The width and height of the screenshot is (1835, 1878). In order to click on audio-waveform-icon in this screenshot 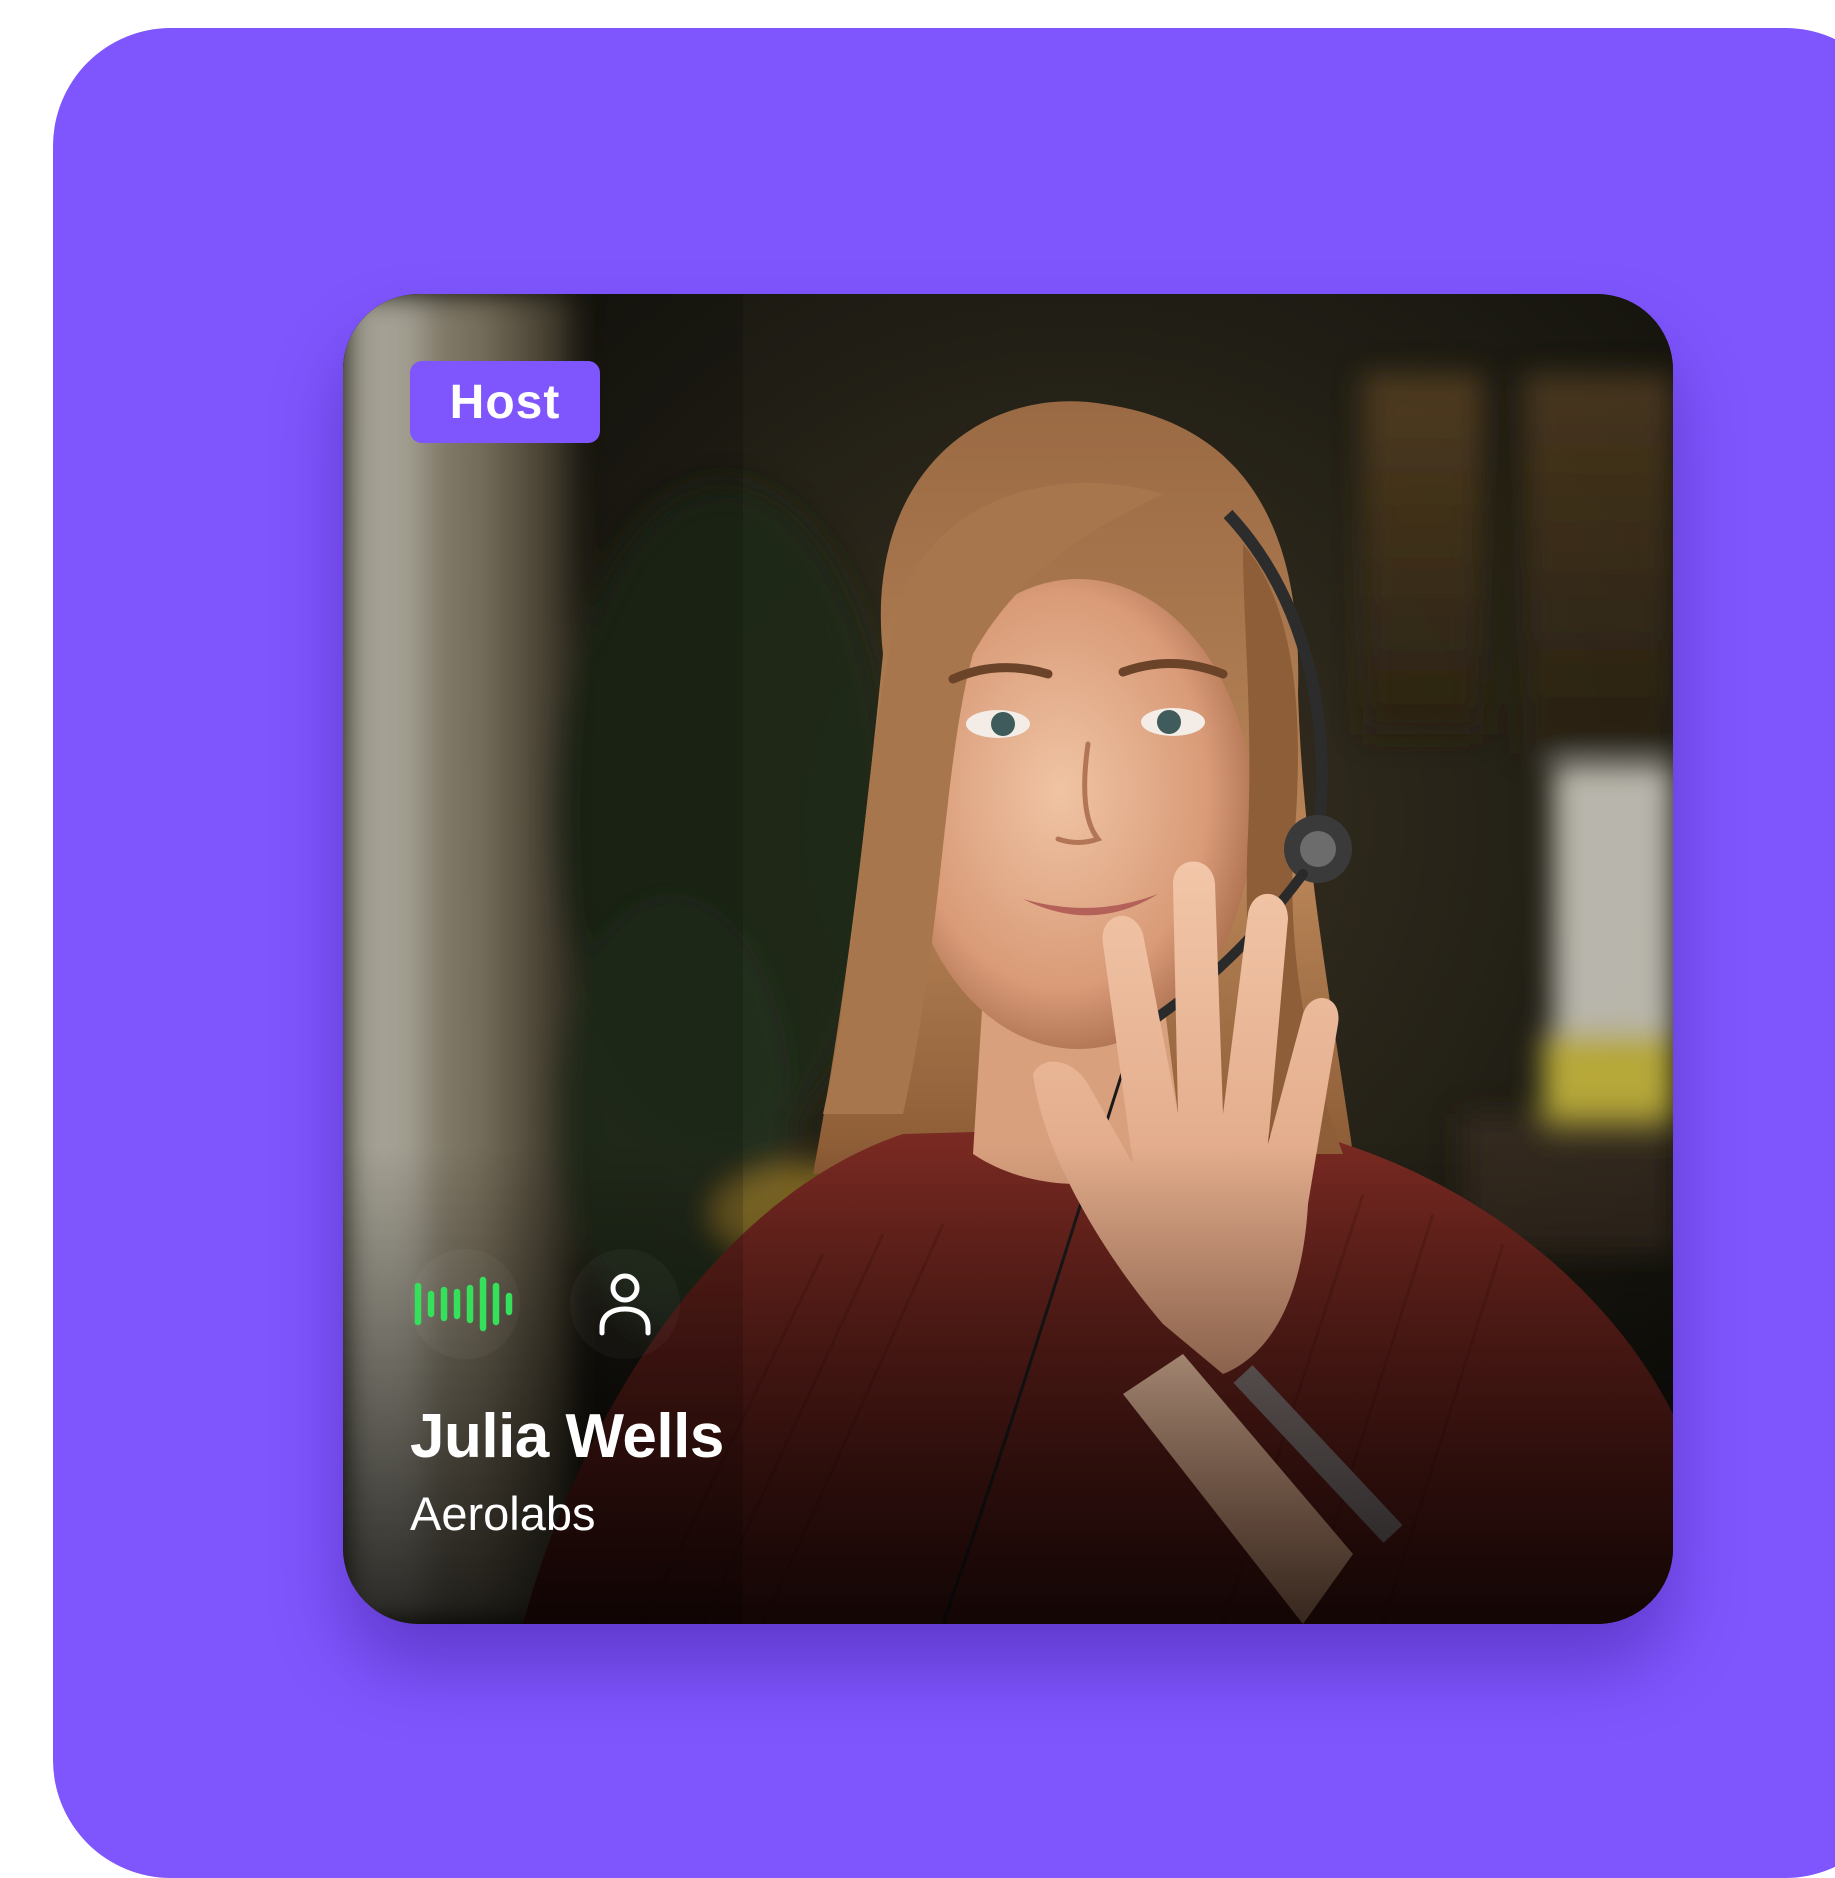, I will do `click(463, 1304)`.